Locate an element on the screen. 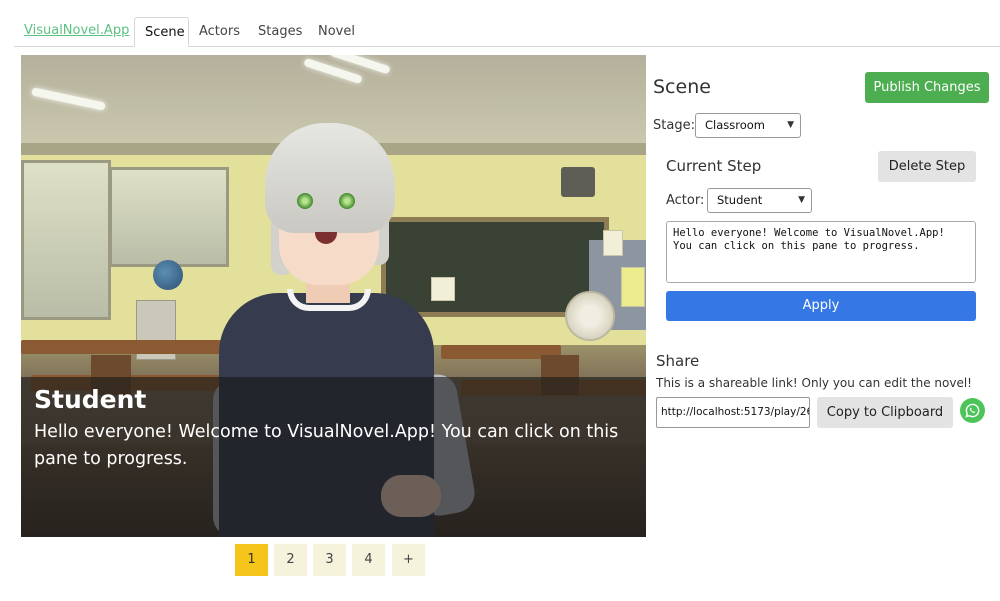 The image size is (1000, 601). step-page-3: 3 is located at coordinates (329, 560).